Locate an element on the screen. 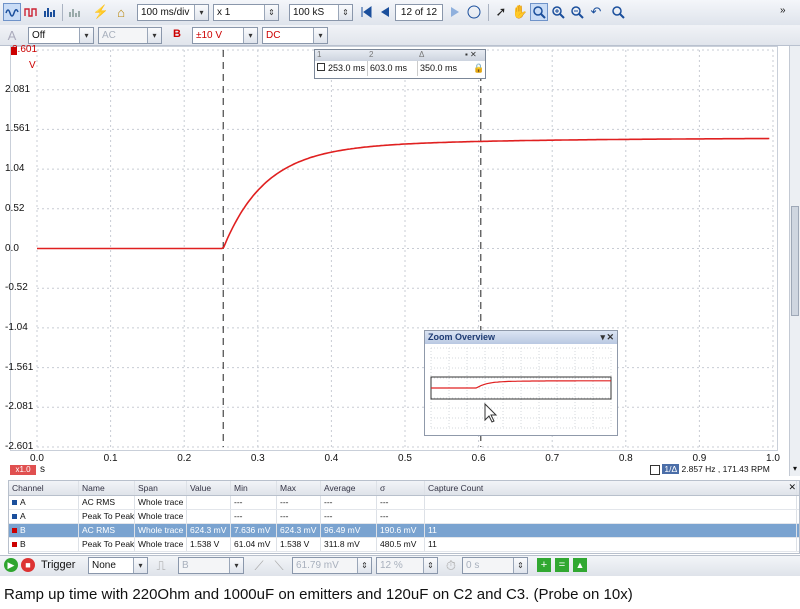 This screenshot has width=800, height=609. pin-icon: ▾ is located at coordinates (602, 337).